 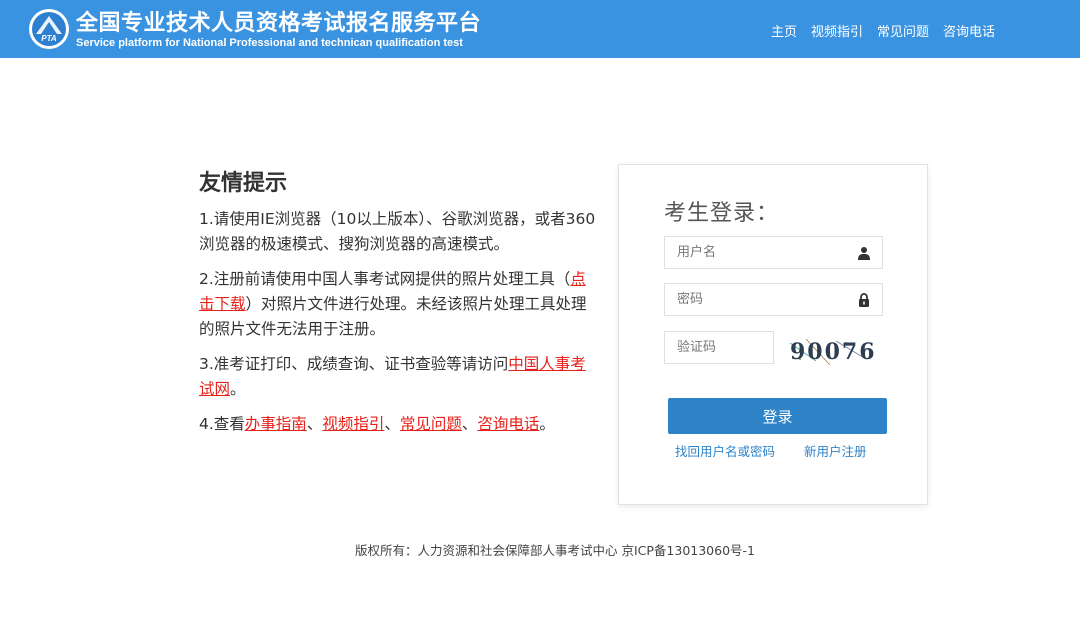 What do you see at coordinates (777, 416) in the screenshot?
I see `login-button: 登录` at bounding box center [777, 416].